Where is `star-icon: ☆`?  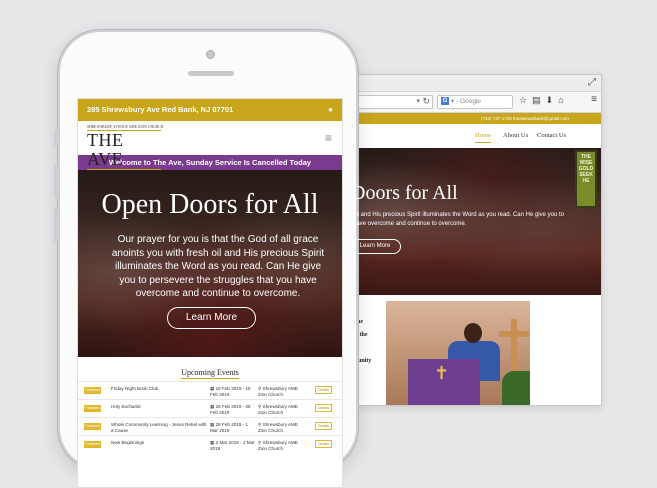
star-icon: ☆ is located at coordinates (525, 100).